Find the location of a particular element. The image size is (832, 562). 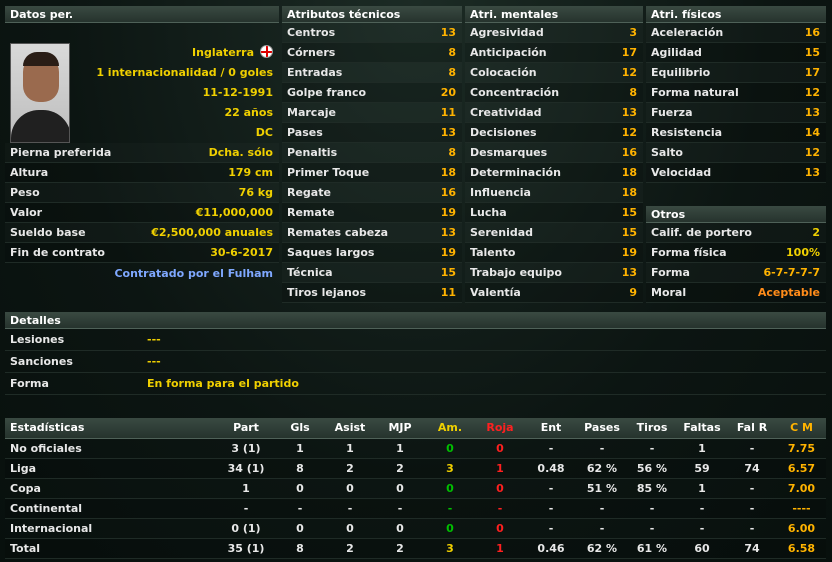

personal-row-altura: Altura 179 cm is located at coordinates (142, 173).